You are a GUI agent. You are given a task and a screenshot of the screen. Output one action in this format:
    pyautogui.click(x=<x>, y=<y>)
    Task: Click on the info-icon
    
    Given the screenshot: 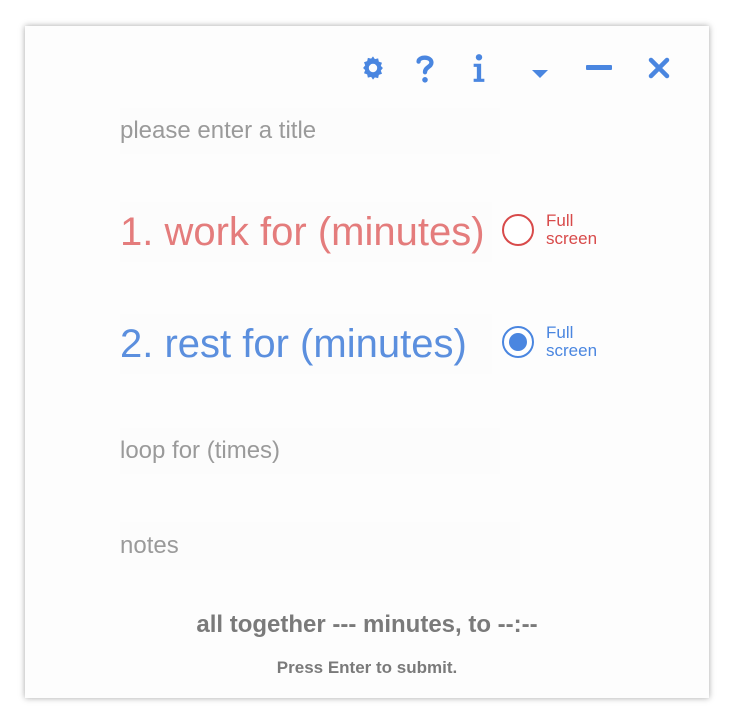 What is the action you would take?
    pyautogui.click(x=479, y=68)
    